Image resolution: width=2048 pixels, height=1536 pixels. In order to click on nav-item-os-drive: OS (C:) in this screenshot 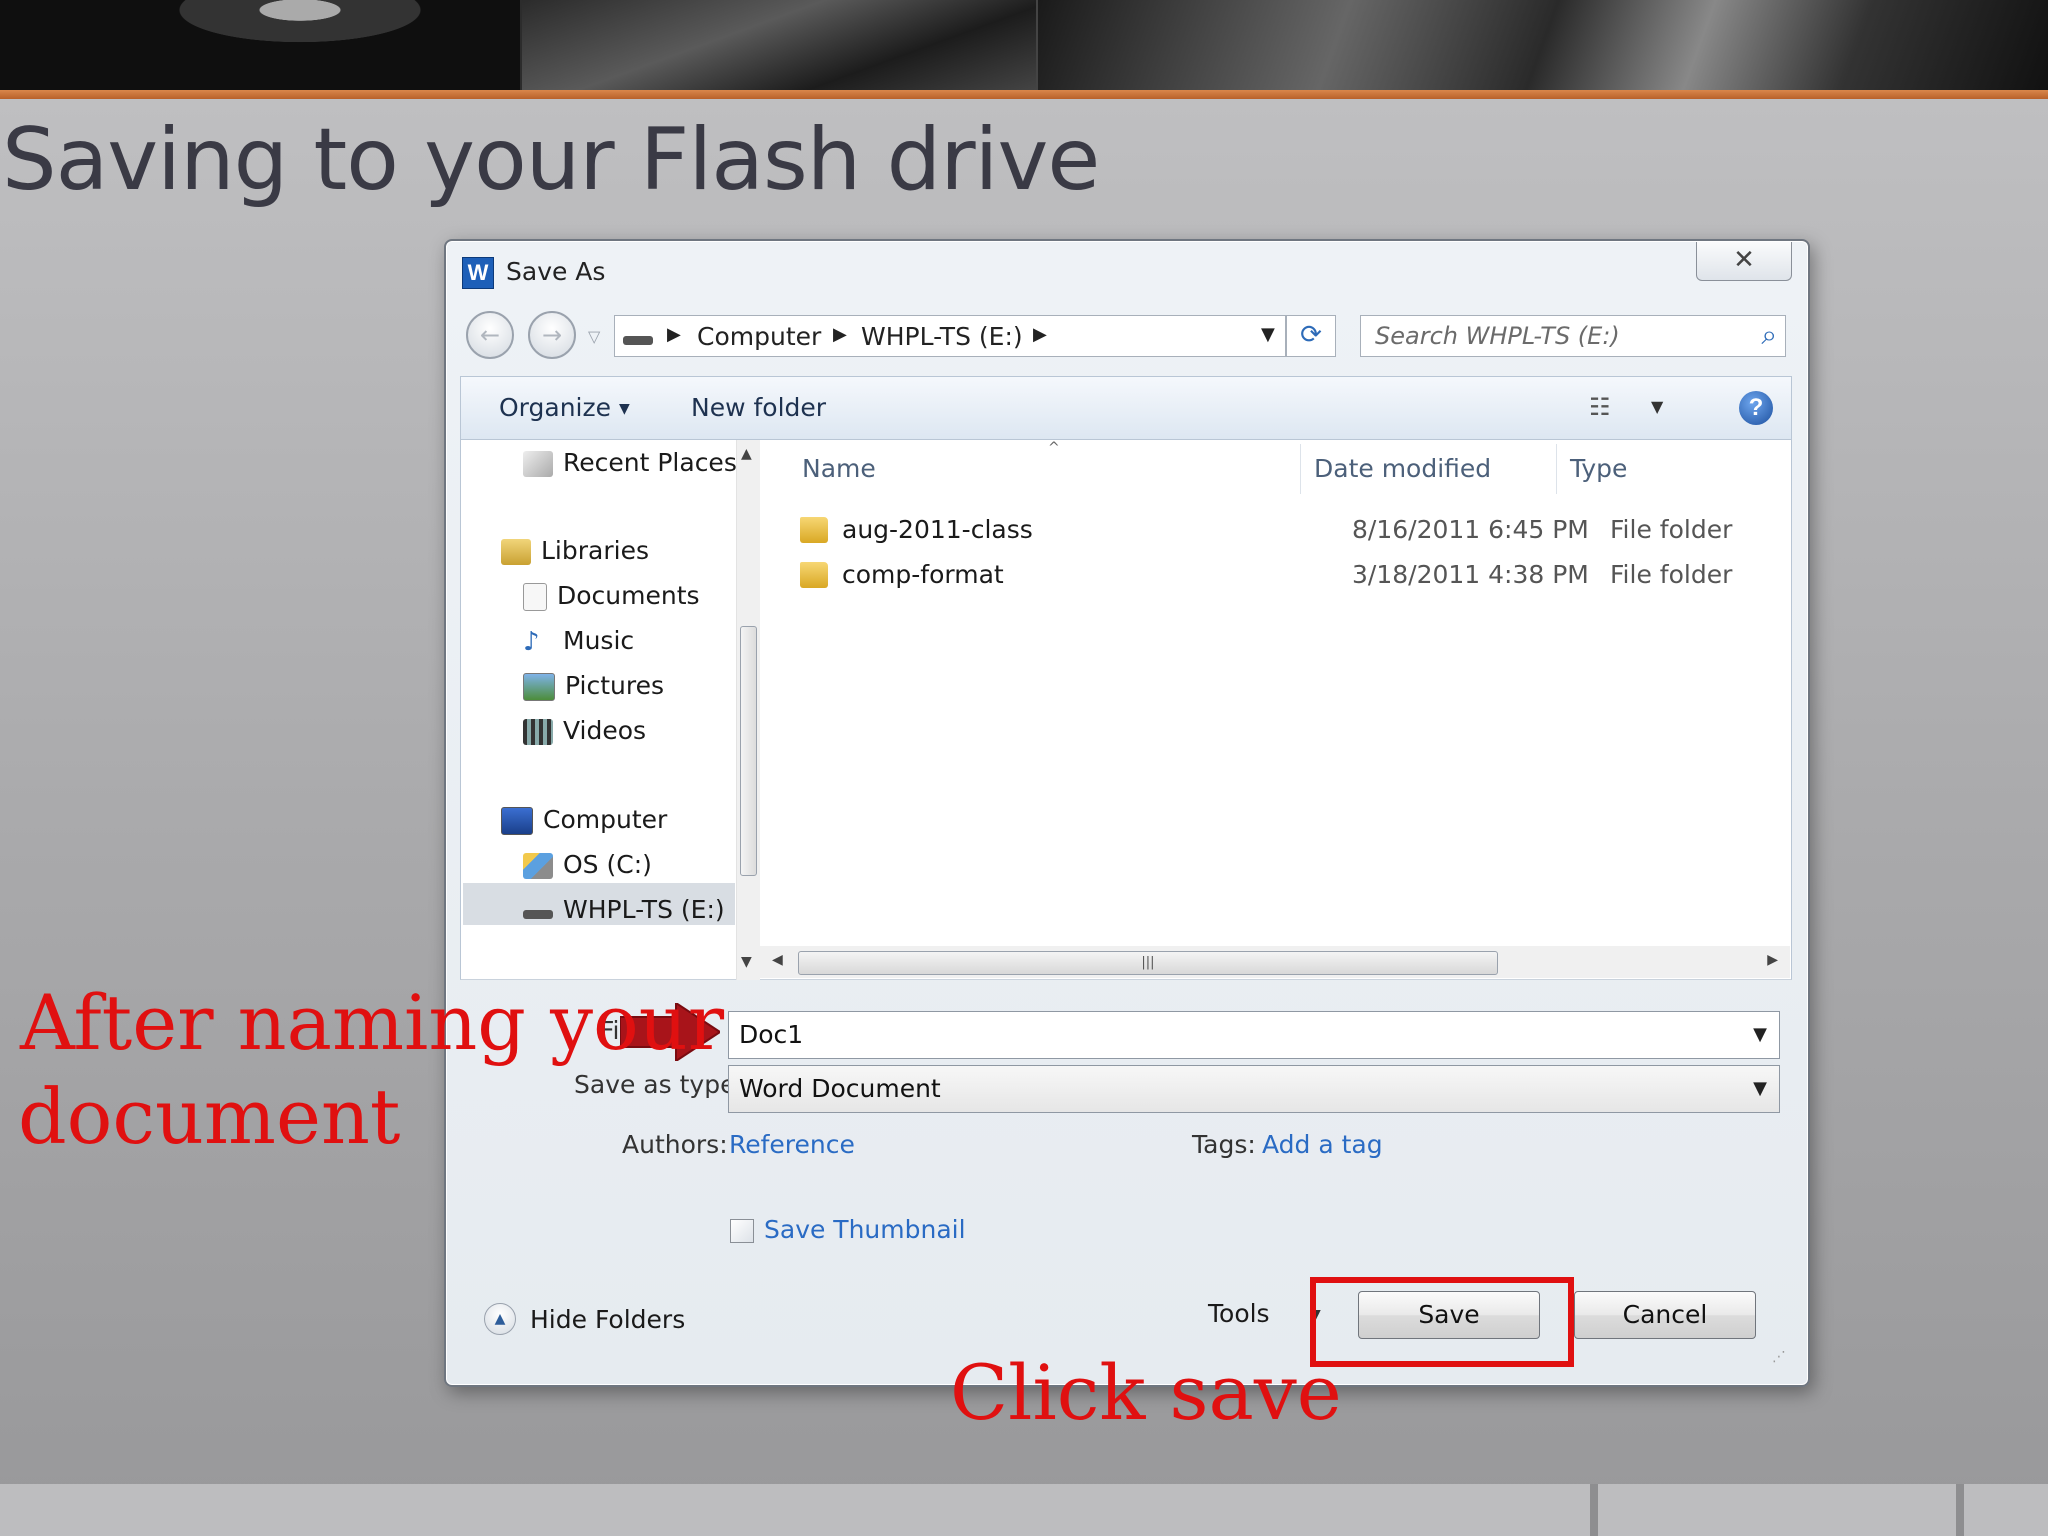, I will do `click(587, 864)`.